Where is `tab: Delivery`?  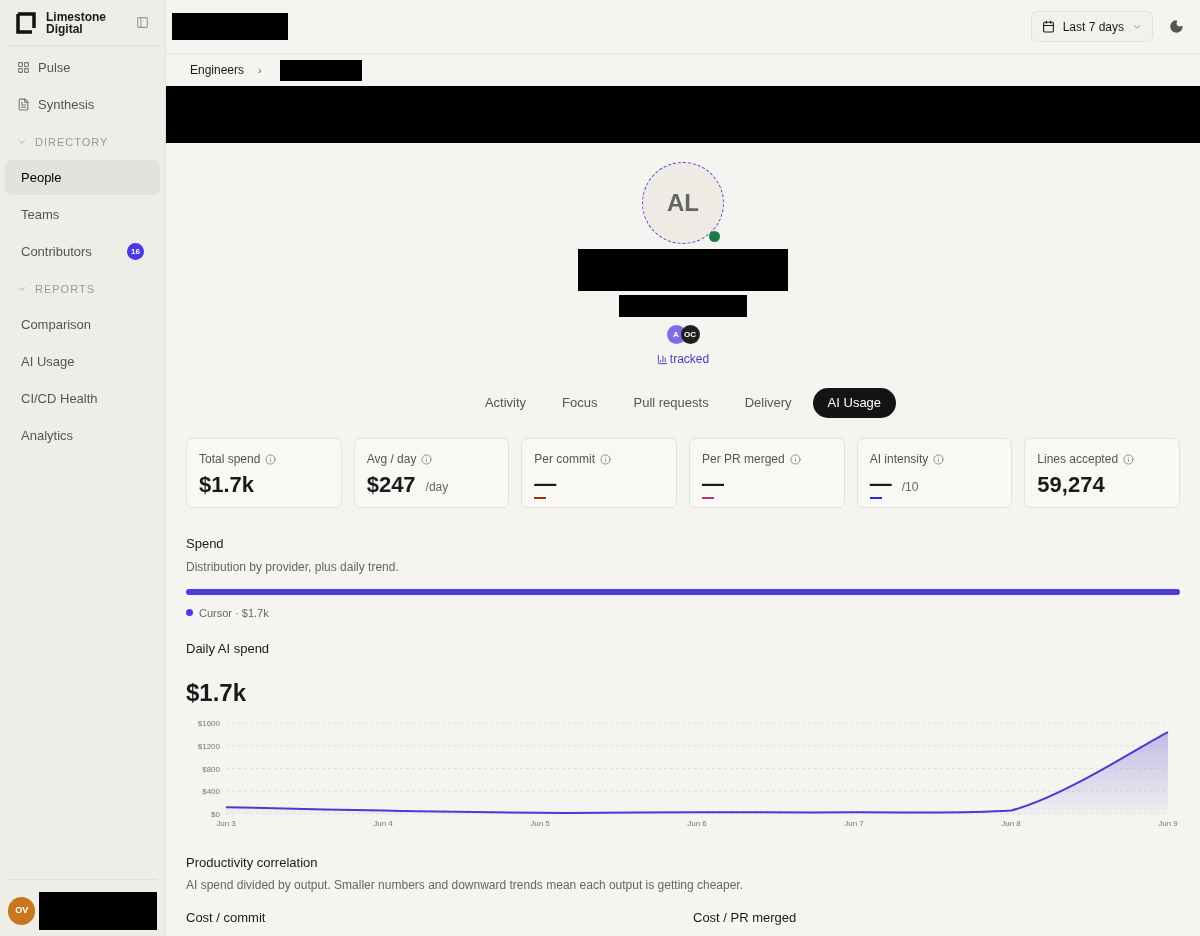
tab: Delivery is located at coordinates (768, 403).